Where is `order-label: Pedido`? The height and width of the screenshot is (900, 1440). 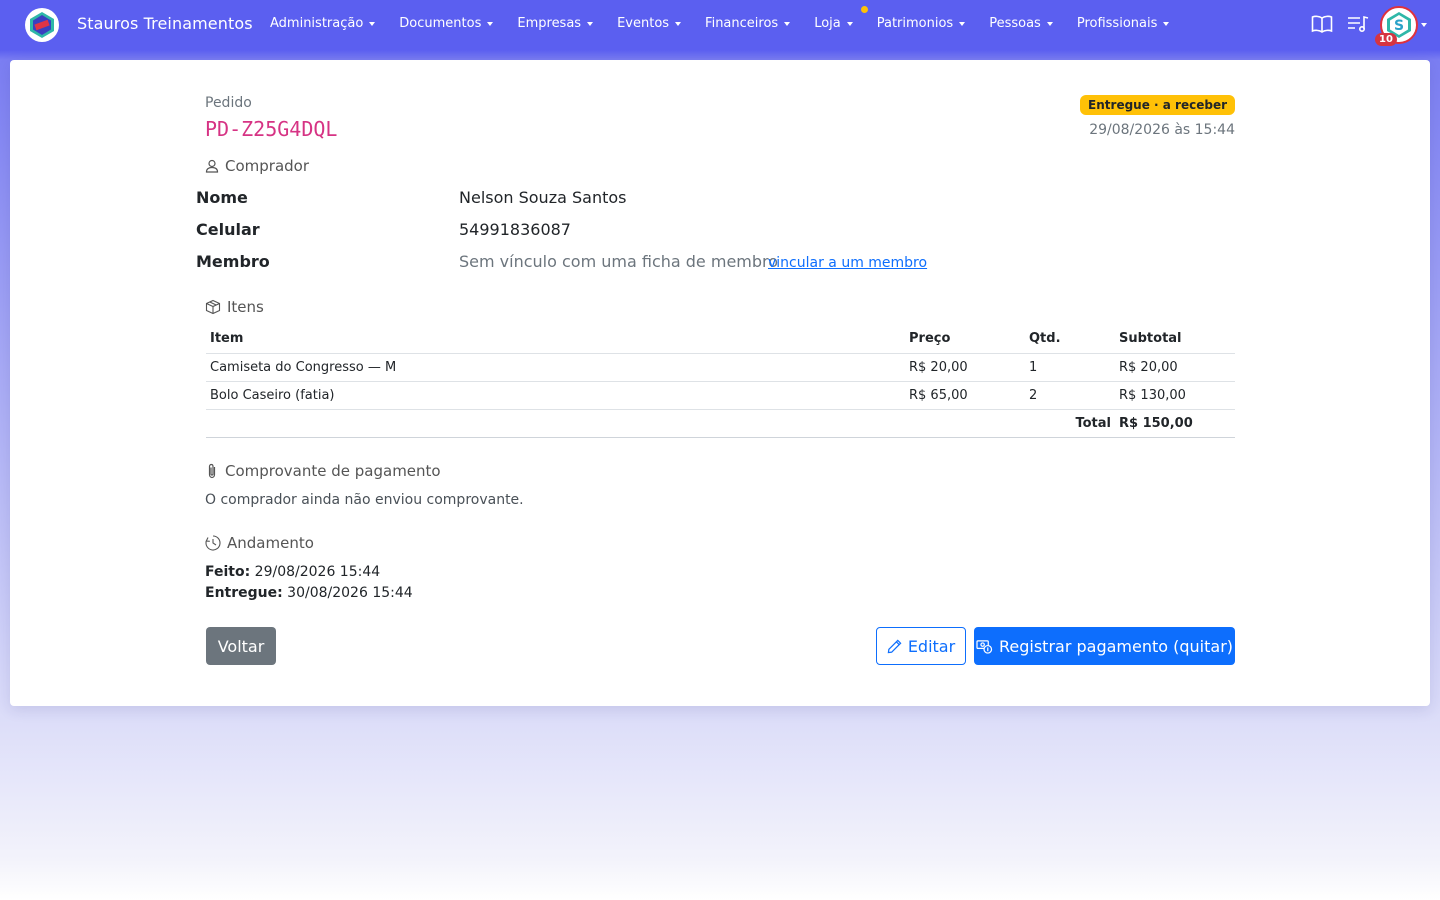
order-label: Pedido is located at coordinates (228, 103).